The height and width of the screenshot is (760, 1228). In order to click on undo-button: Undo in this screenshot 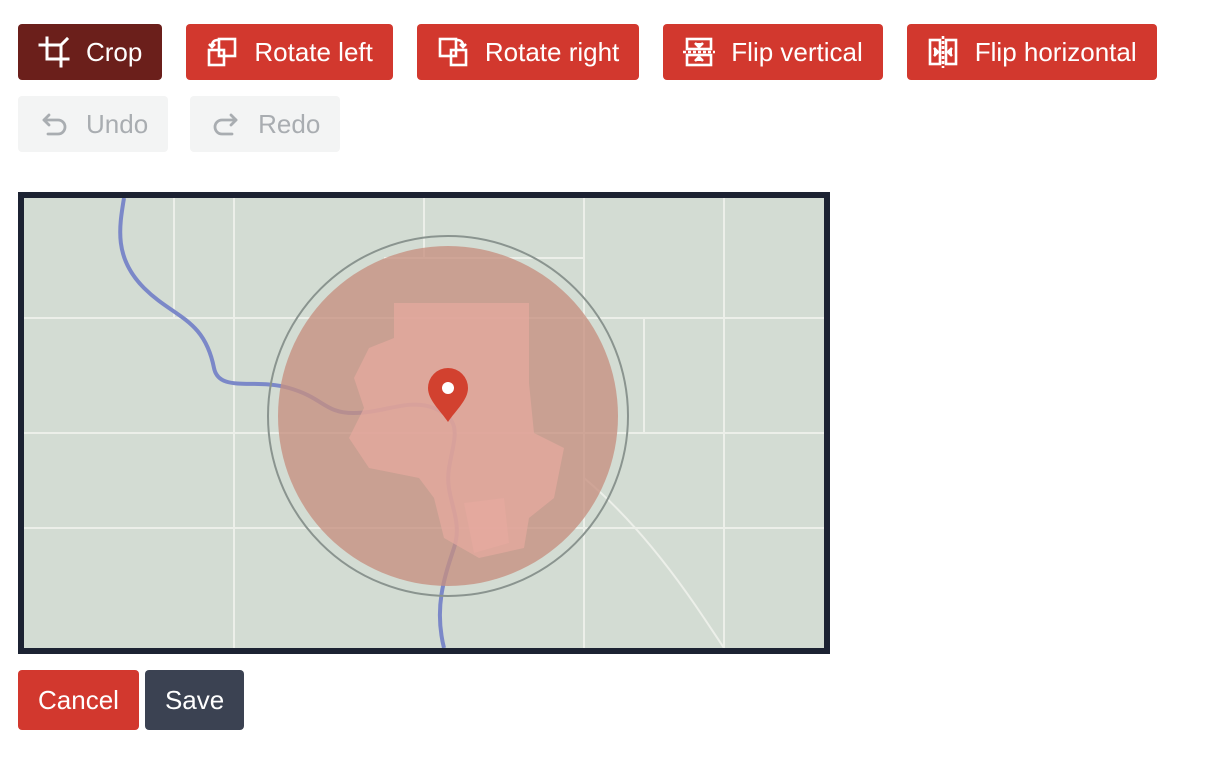, I will do `click(93, 124)`.